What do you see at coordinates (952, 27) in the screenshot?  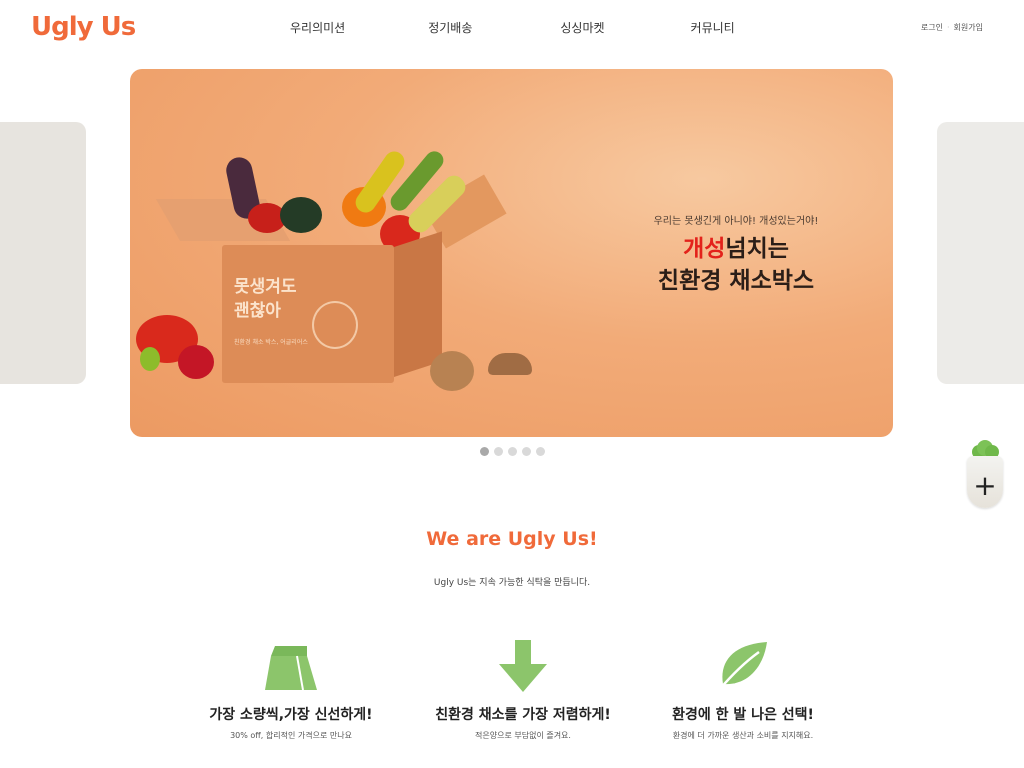 I see `auth-links: 로그인 · 회원가입` at bounding box center [952, 27].